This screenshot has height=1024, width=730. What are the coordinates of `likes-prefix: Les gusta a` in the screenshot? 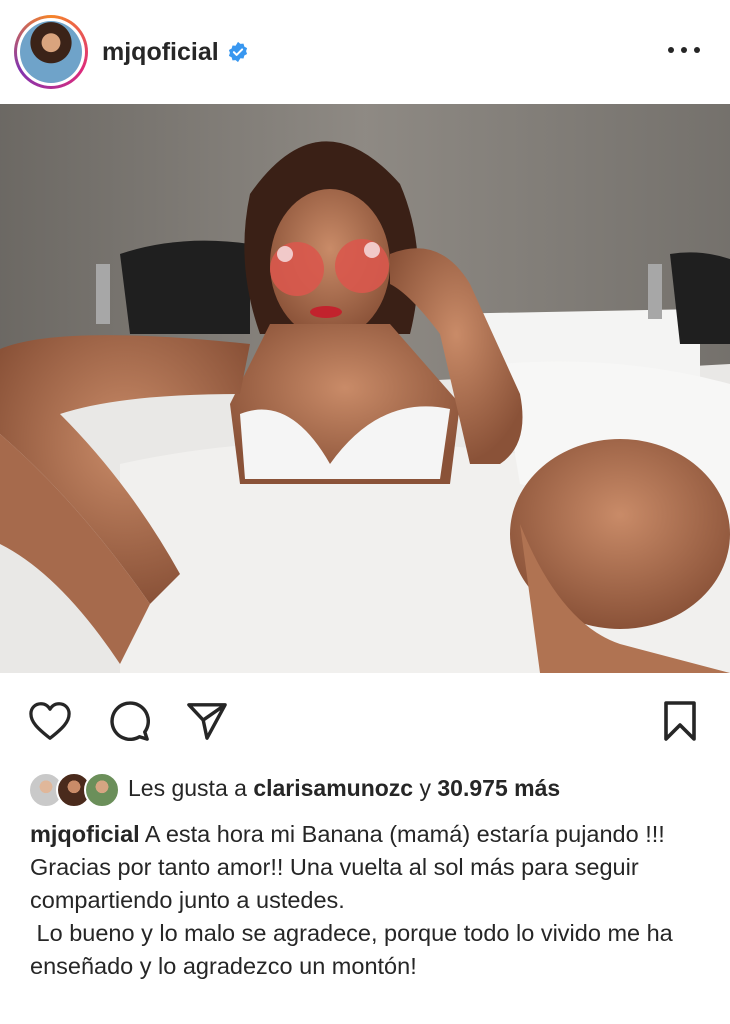 It's located at (187, 787).